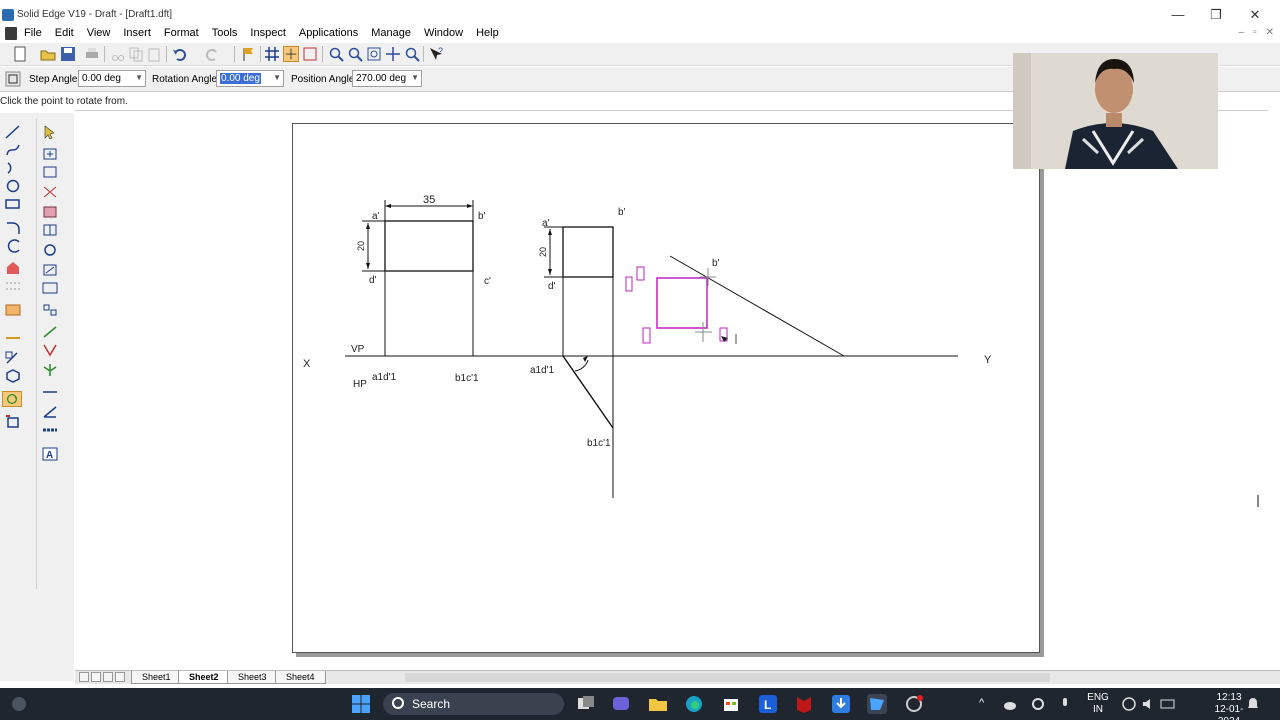 The width and height of the screenshot is (1280, 720). I want to click on menu-file: File, so click(33, 33).